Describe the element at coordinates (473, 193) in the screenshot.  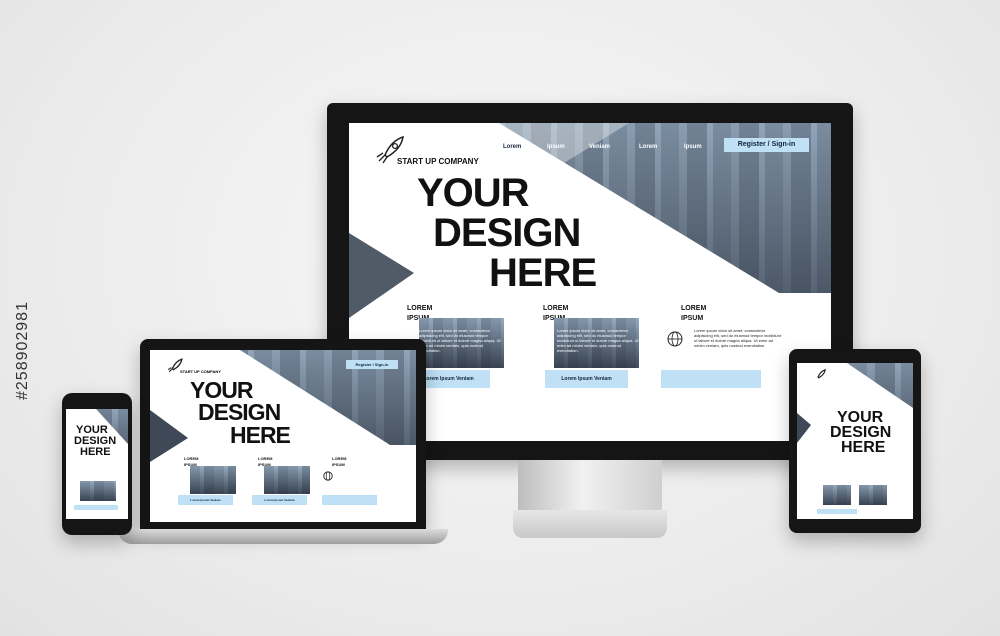
I see `hero-line-1: YOUR` at that location.